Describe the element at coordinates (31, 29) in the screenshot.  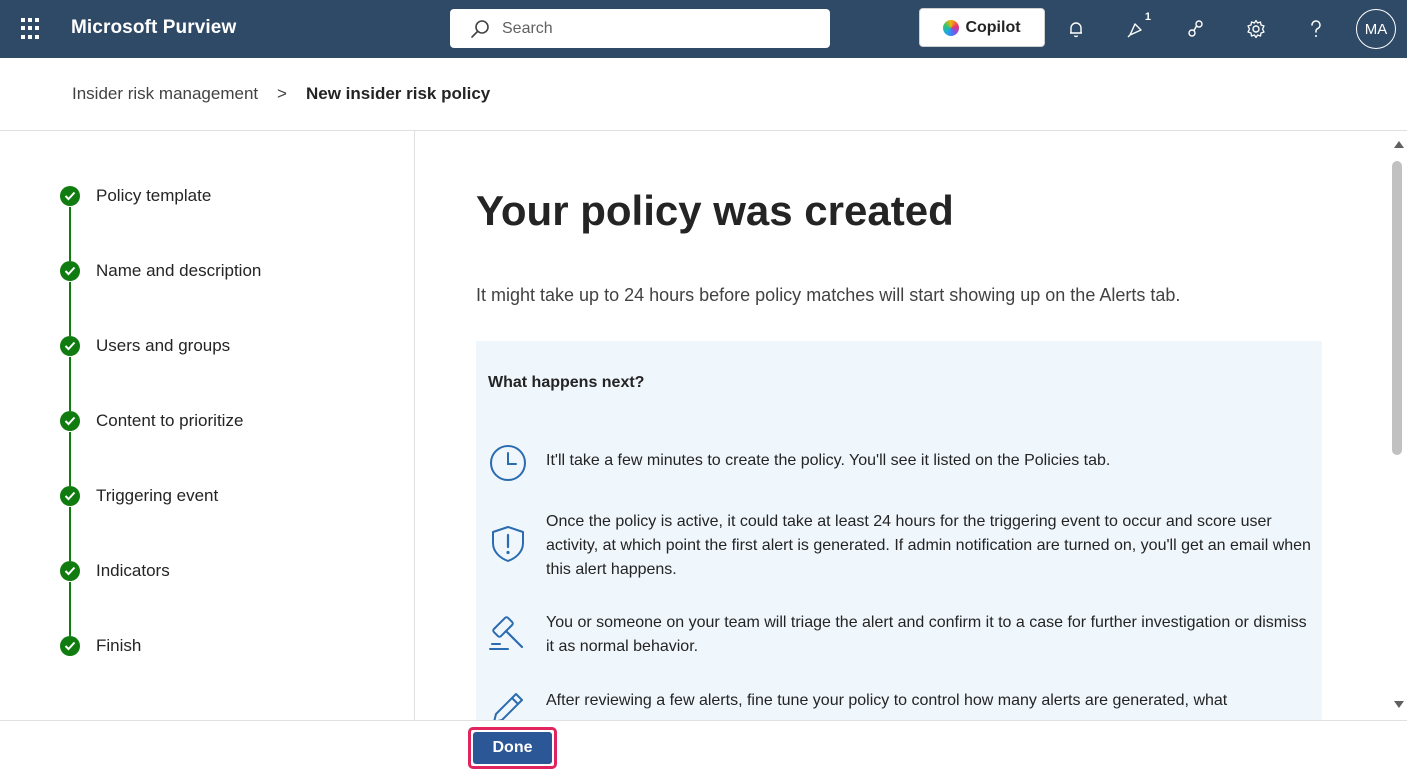
I see `app-launcher-icon` at that location.